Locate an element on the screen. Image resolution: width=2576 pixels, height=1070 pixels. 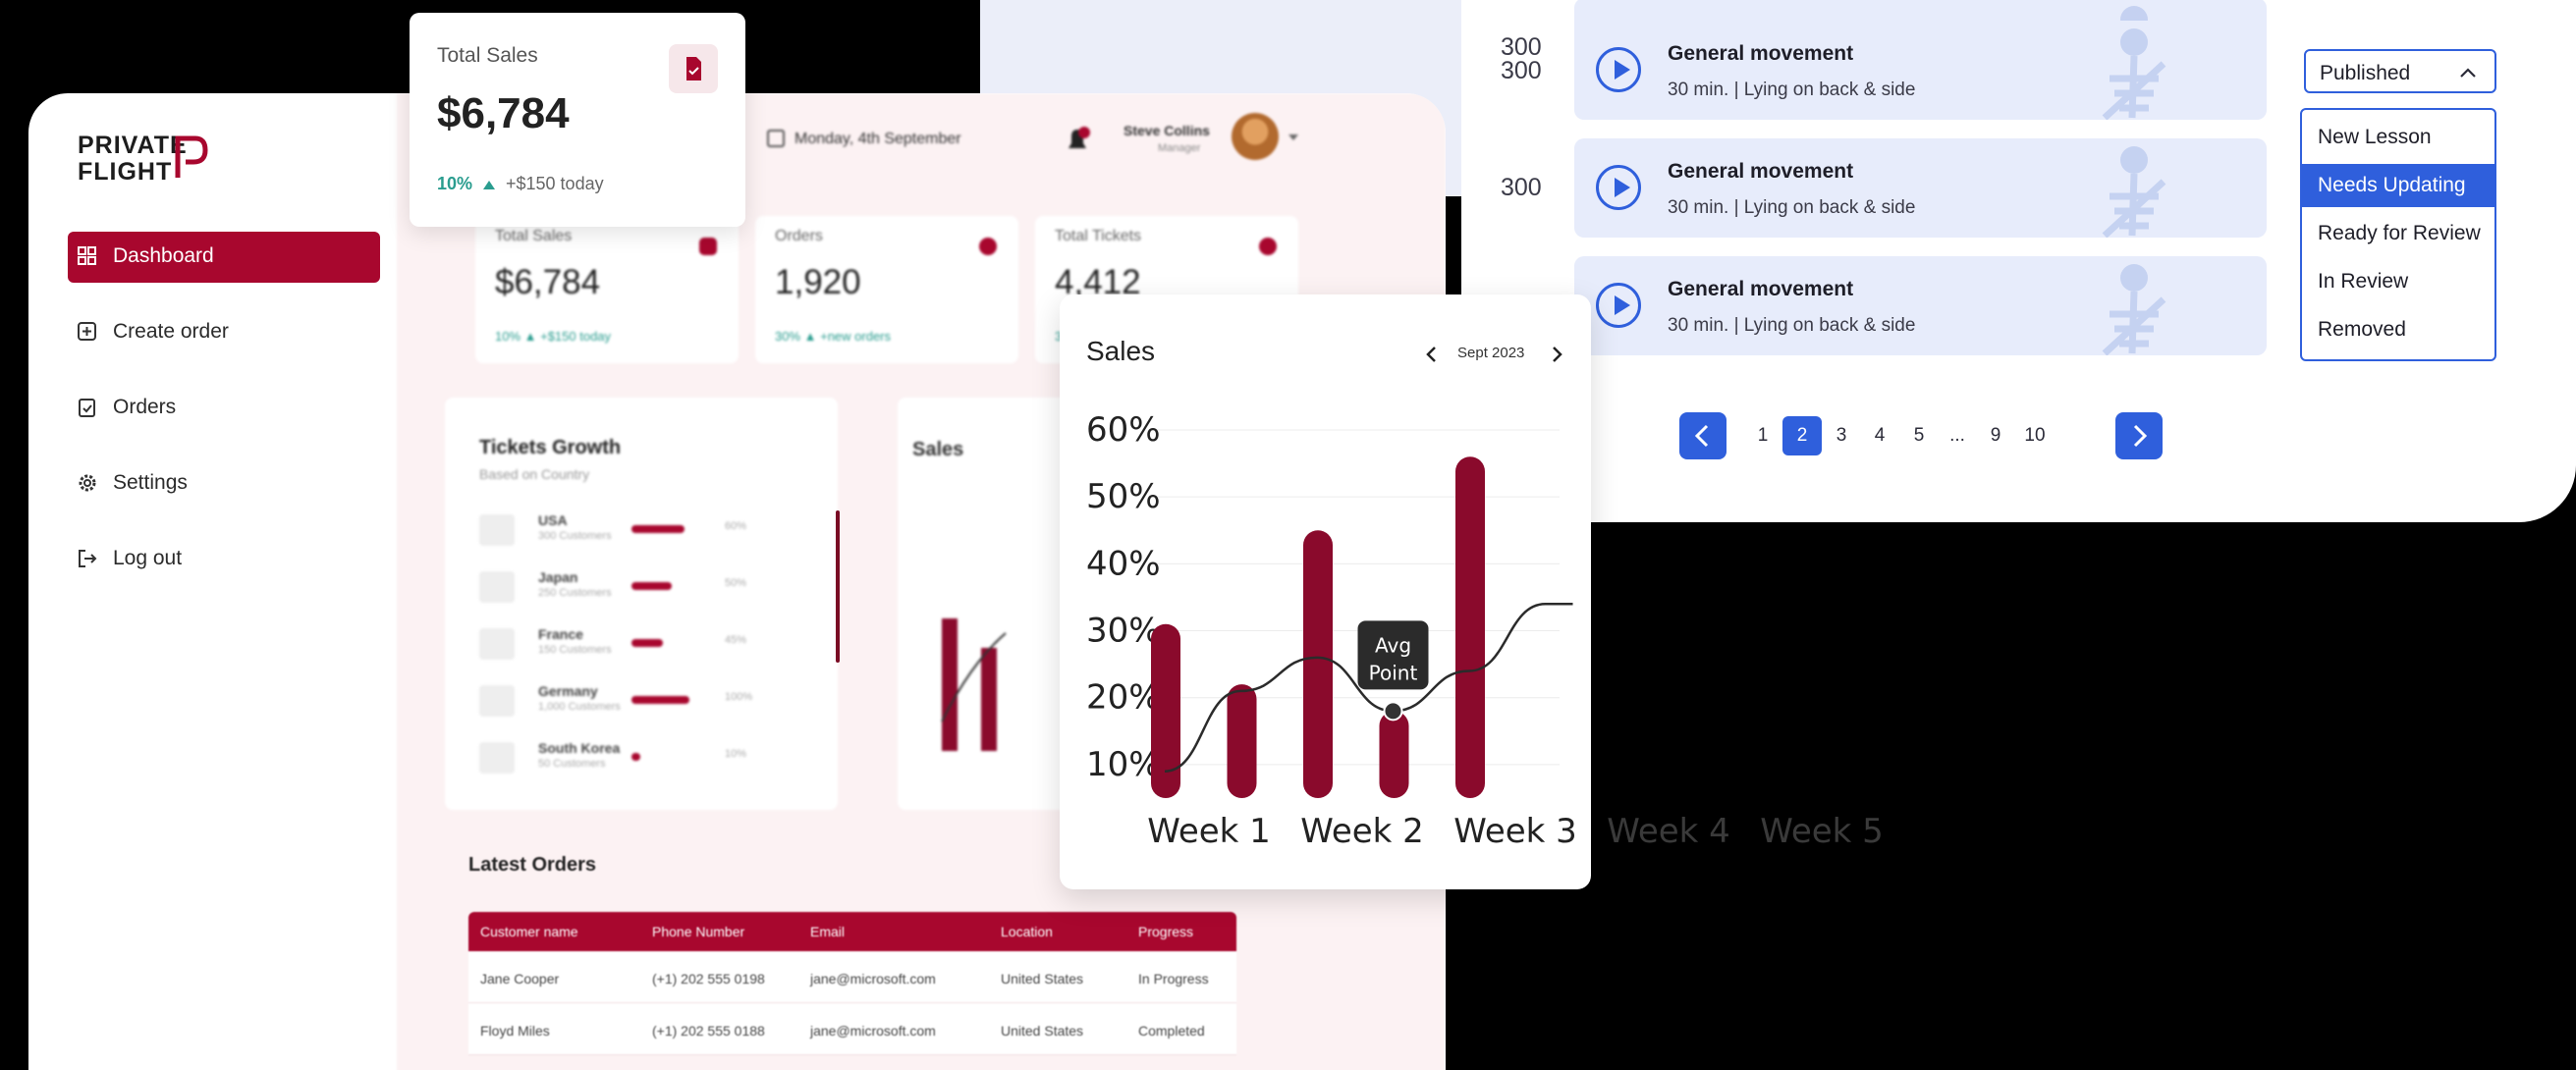
column-header: Phone Number is located at coordinates (698, 931).